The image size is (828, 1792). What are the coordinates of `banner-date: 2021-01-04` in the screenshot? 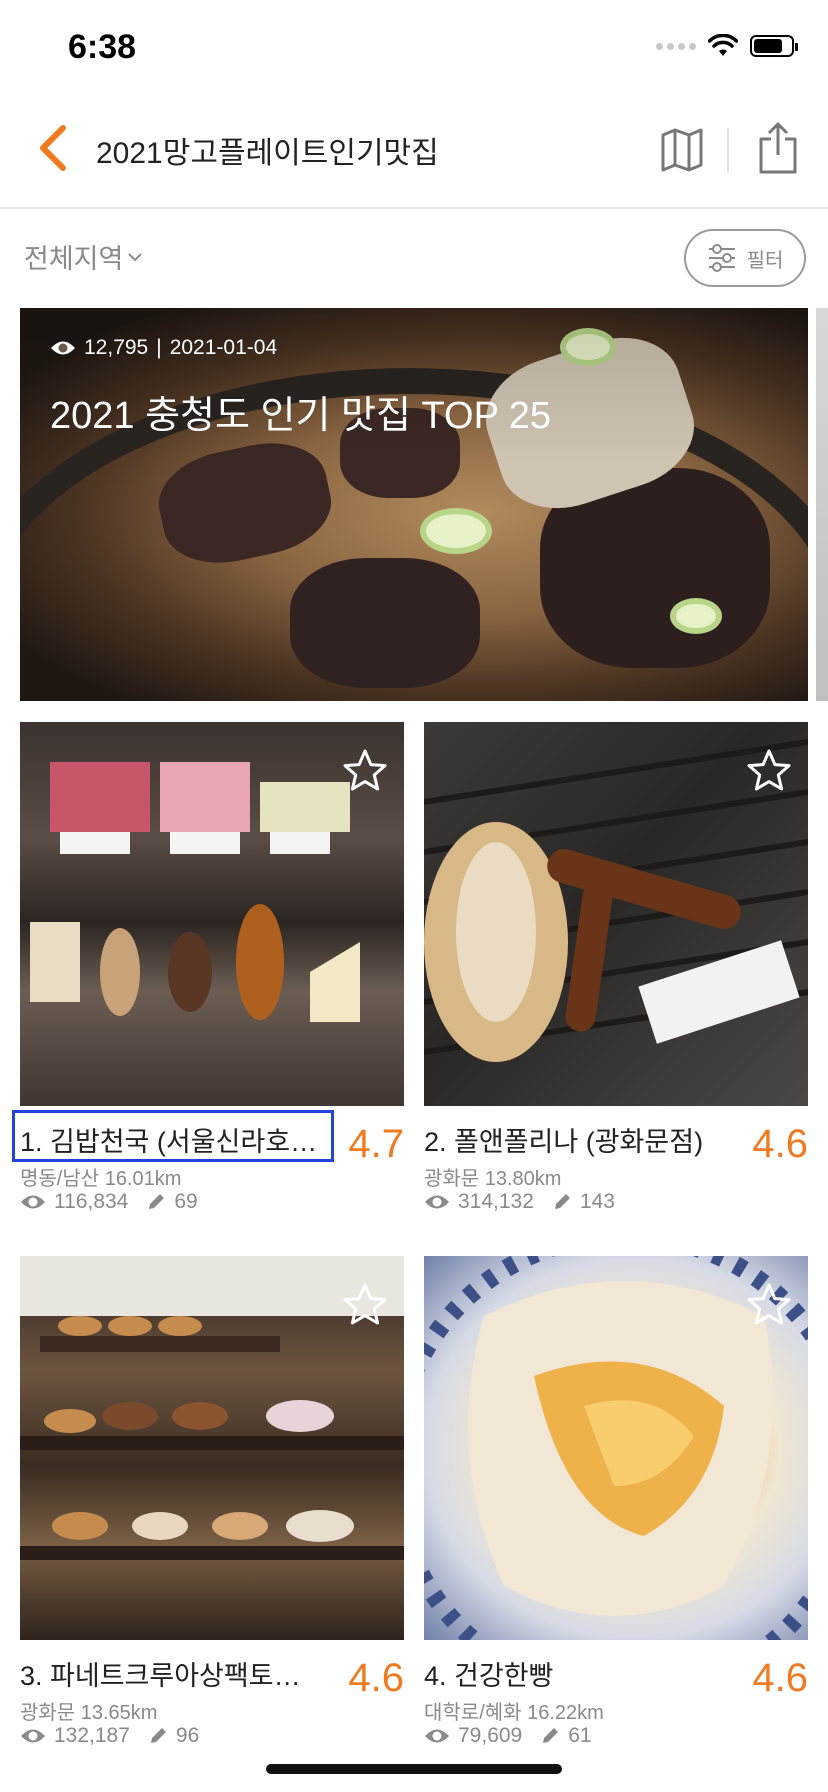 It's located at (223, 347).